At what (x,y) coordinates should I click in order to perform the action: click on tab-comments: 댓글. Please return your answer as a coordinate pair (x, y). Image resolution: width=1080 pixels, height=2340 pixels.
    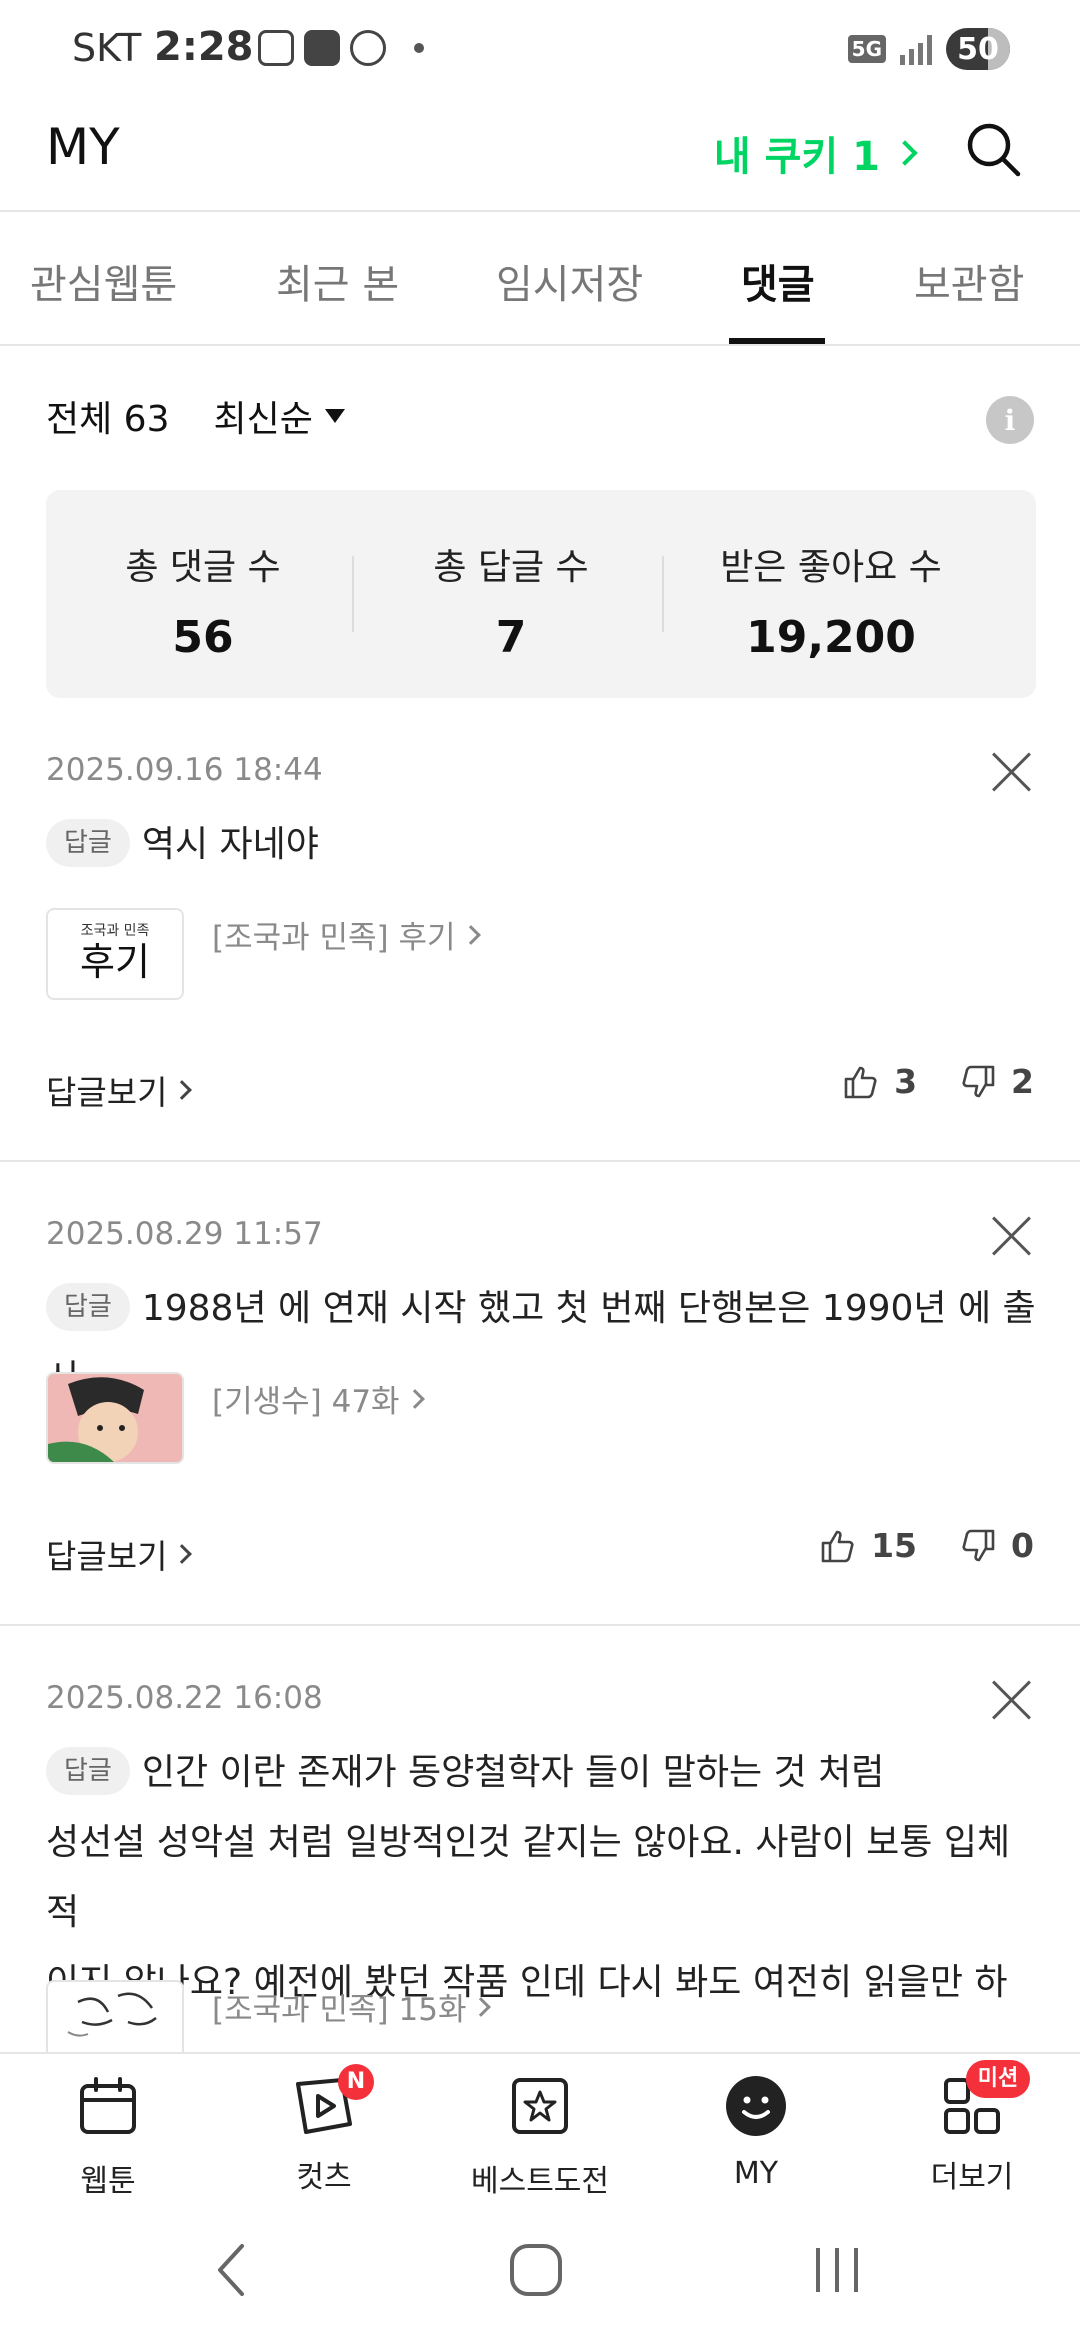
    Looking at the image, I should click on (778, 281).